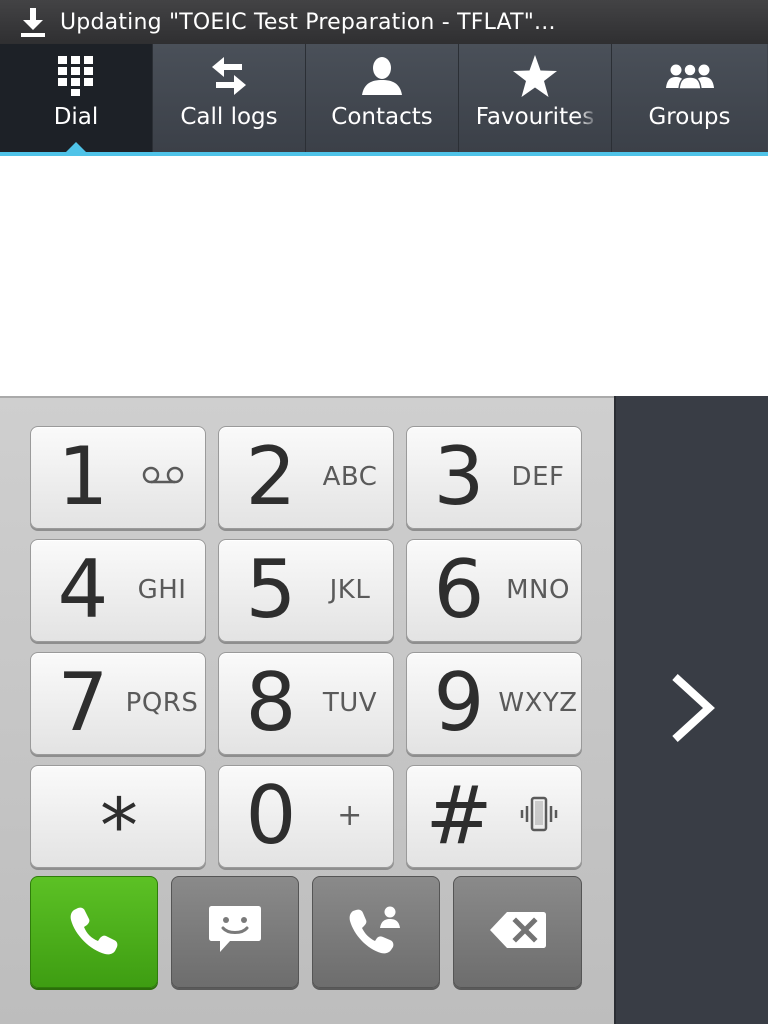 Image resolution: width=768 pixels, height=1024 pixels. Describe the element at coordinates (229, 117) in the screenshot. I see `tab-label: Call logs` at that location.